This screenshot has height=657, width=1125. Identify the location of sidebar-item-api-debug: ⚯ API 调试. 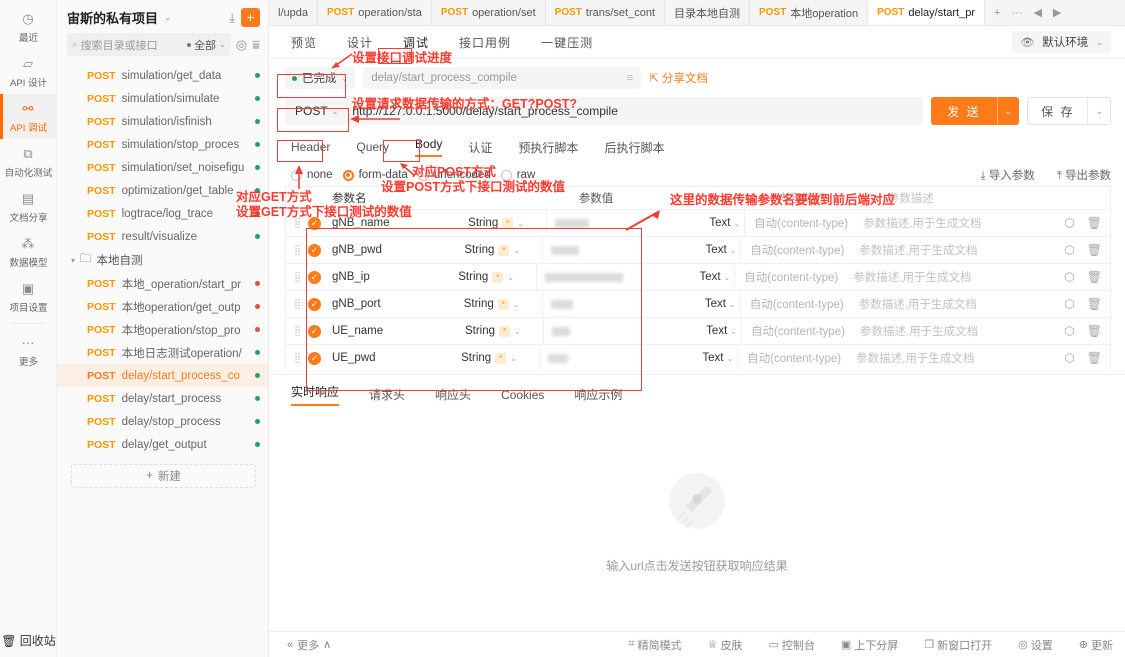
(28, 116).